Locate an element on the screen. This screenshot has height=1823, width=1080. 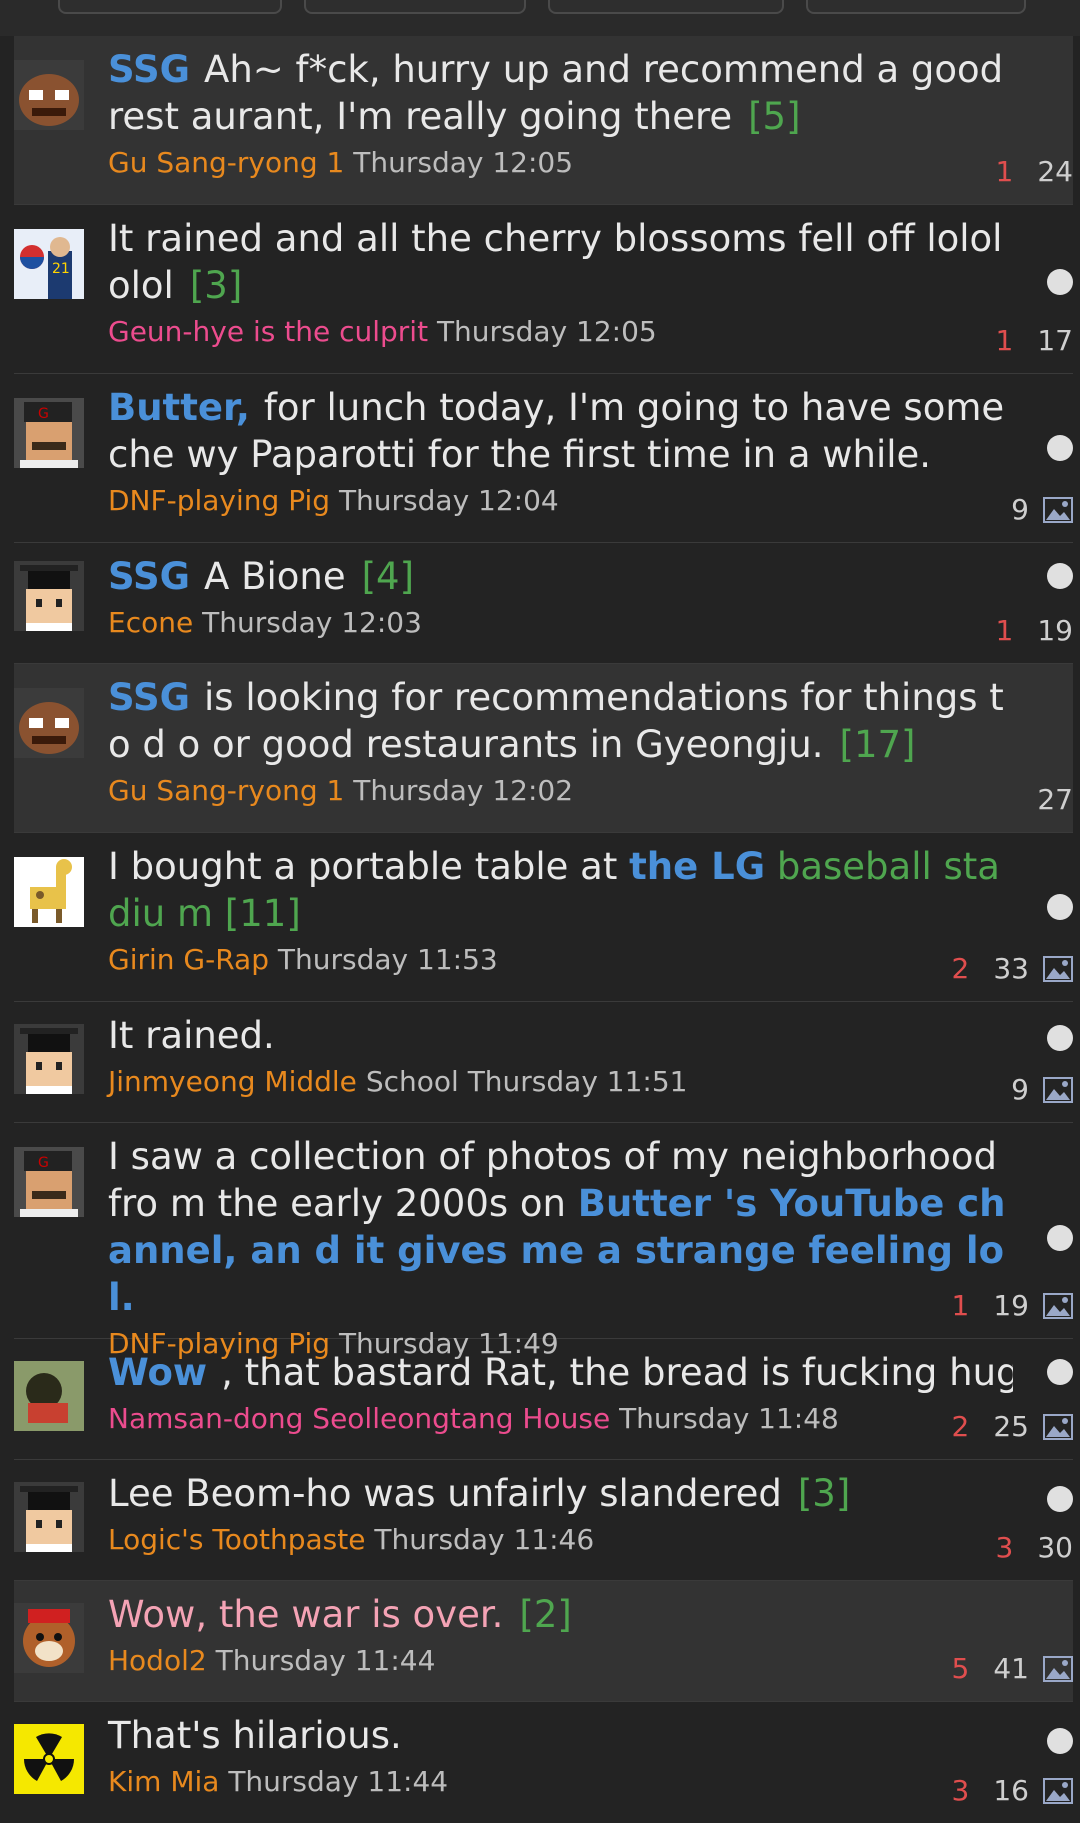
post-time: Thursday 11:53 is located at coordinates (387, 959).